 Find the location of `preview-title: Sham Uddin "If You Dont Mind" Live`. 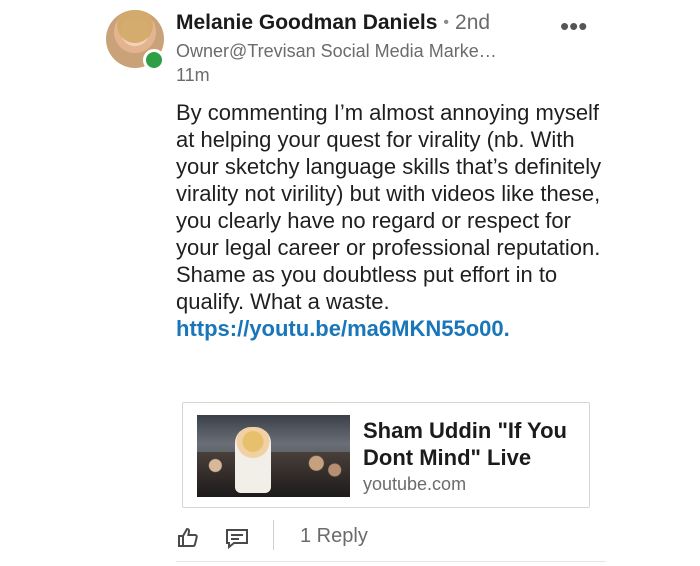

preview-title: Sham Uddin "If You Dont Mind" Live is located at coordinates (473, 444).